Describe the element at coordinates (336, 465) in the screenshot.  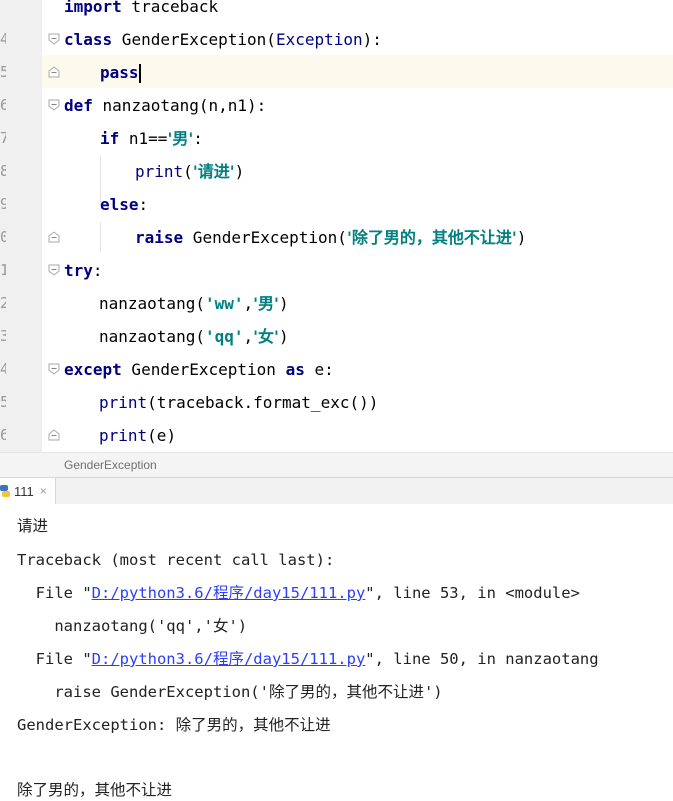
I see `breadcrumb: GenderException` at that location.